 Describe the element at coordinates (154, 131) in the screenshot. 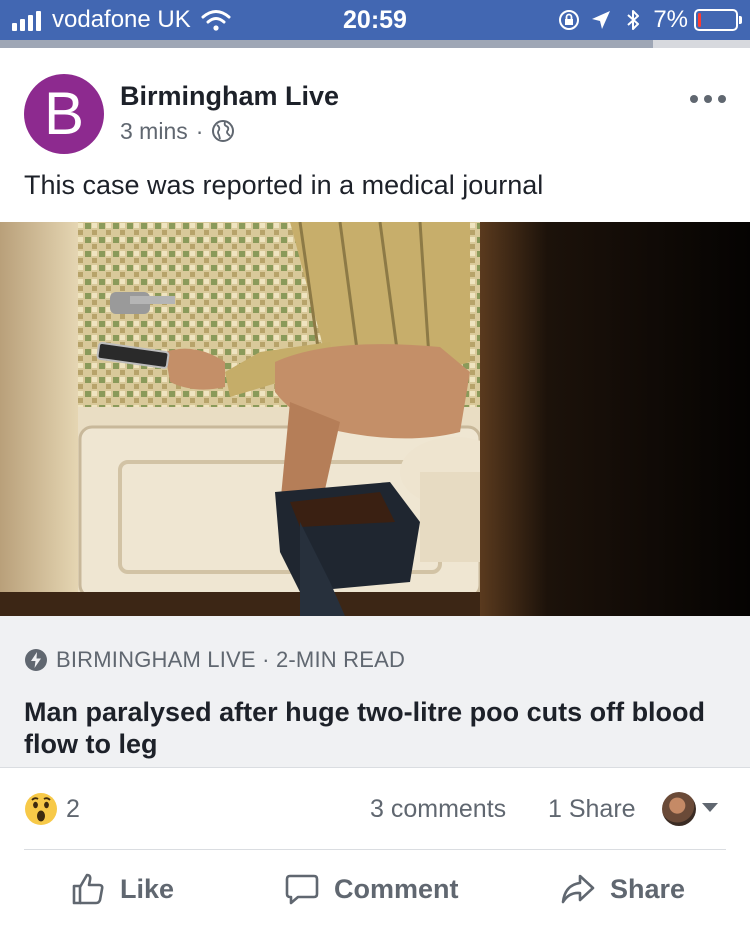

I see `post-time: 3 mins` at that location.